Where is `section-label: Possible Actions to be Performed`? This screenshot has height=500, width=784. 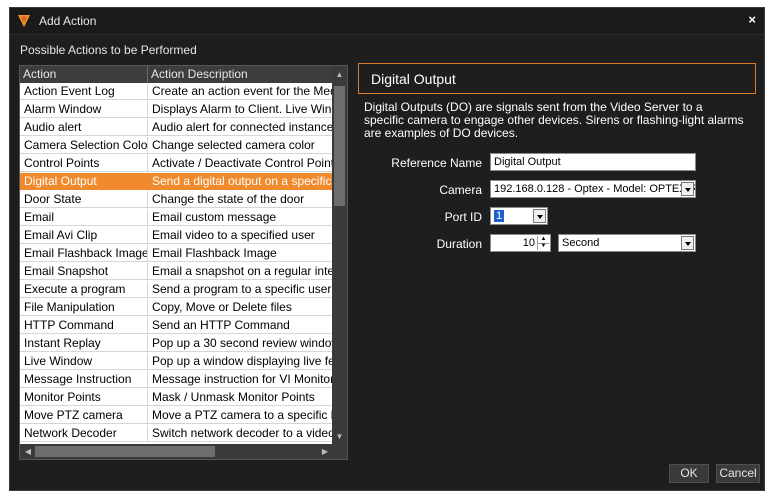
section-label: Possible Actions to be Performed is located at coordinates (108, 50).